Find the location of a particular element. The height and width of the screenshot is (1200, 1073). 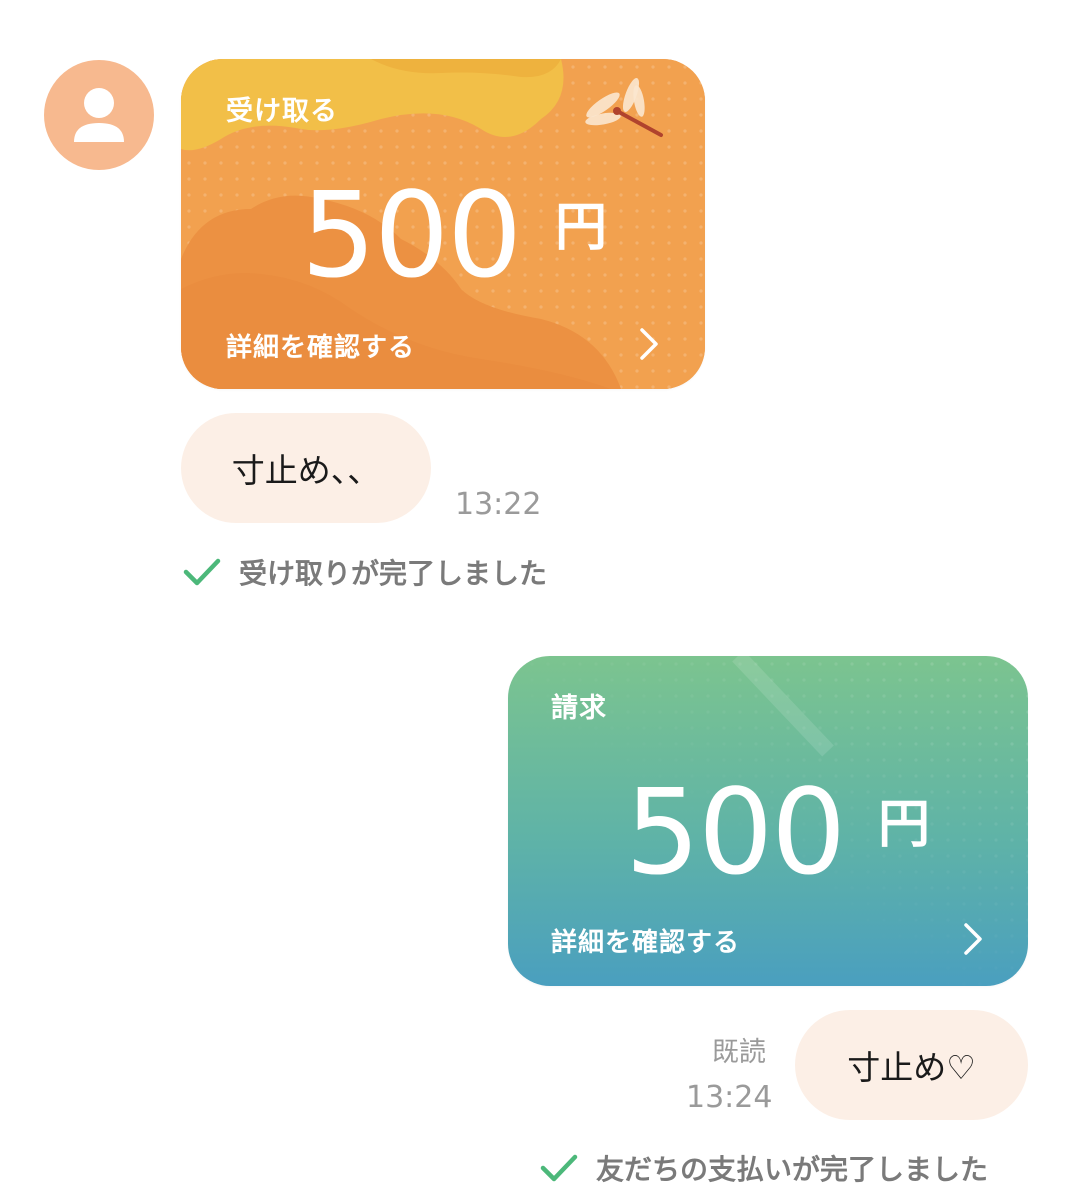

message-timestamp: 13:24 is located at coordinates (729, 1097).